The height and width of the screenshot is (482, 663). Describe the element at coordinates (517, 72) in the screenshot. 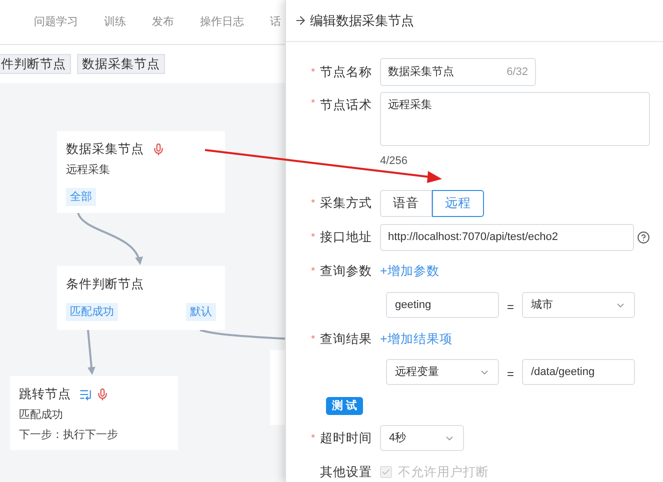

I see `char-count: 6/32` at that location.